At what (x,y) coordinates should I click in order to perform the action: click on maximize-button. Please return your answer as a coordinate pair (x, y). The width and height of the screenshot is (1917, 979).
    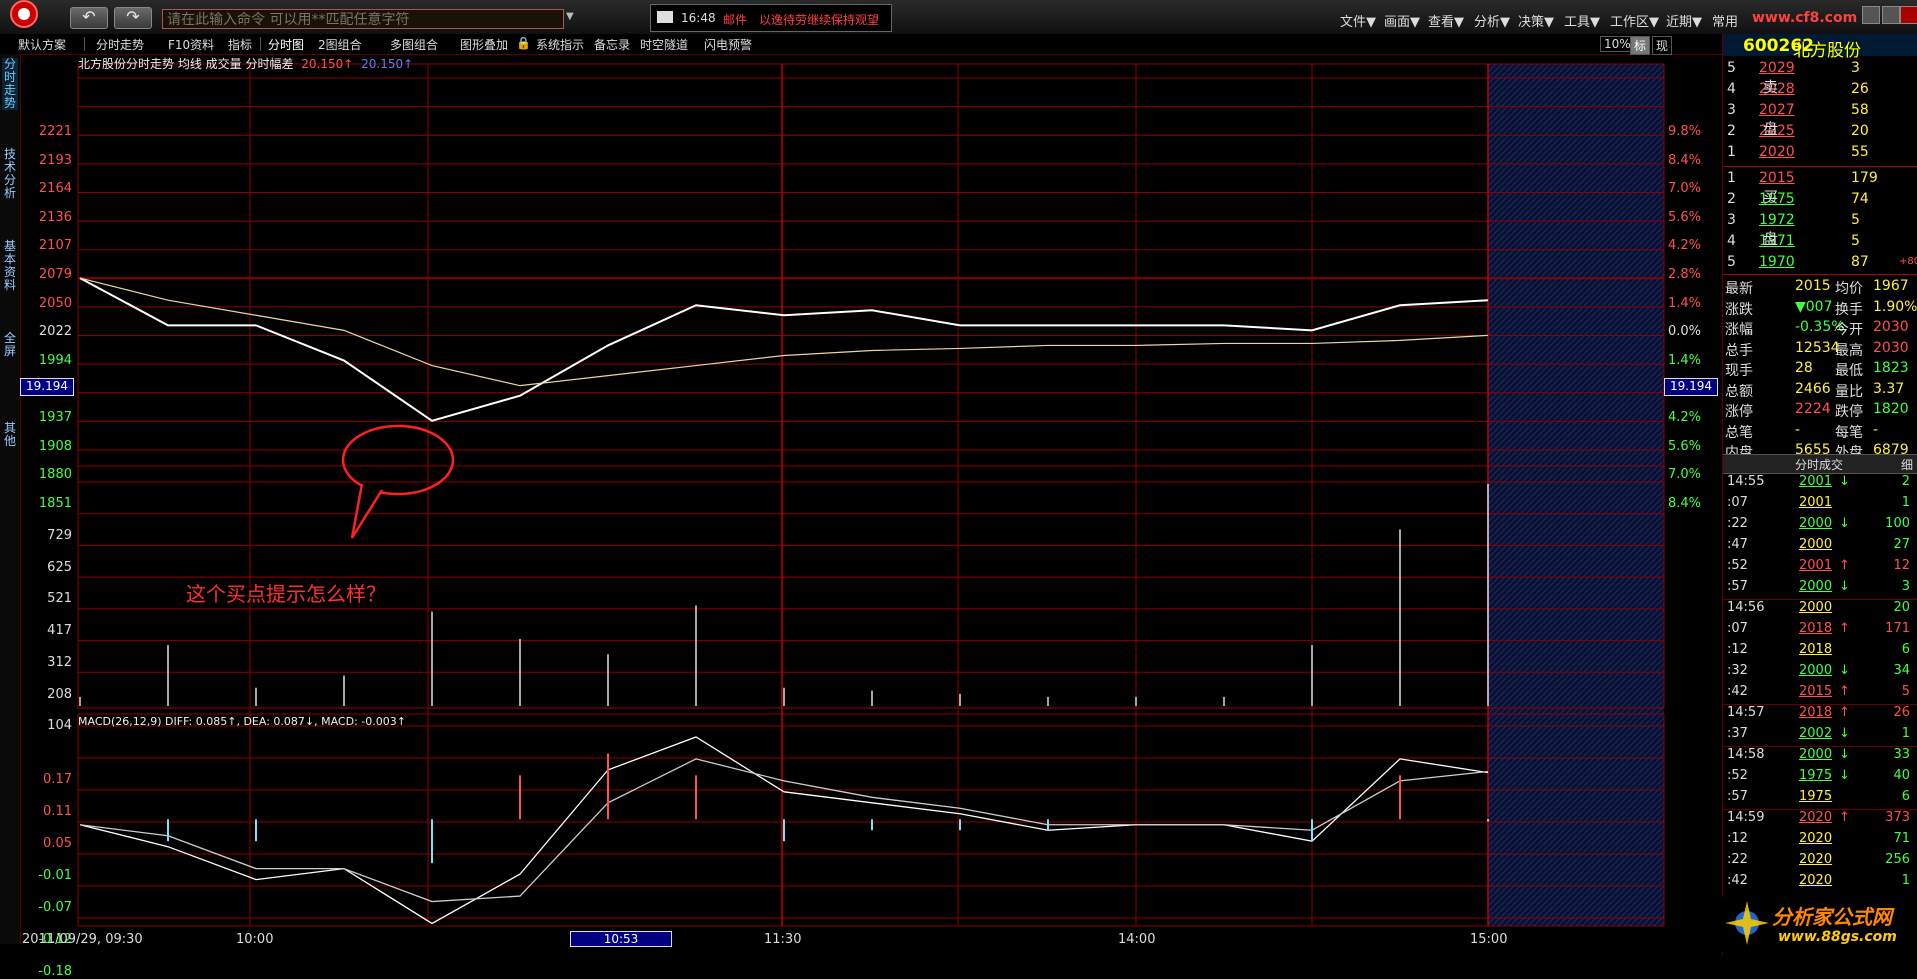
    Looking at the image, I should click on (1891, 15).